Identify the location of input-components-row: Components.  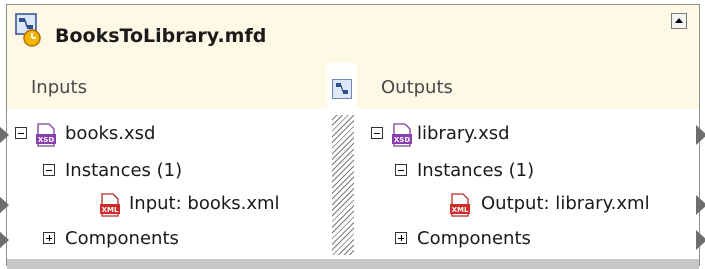
(163, 241).